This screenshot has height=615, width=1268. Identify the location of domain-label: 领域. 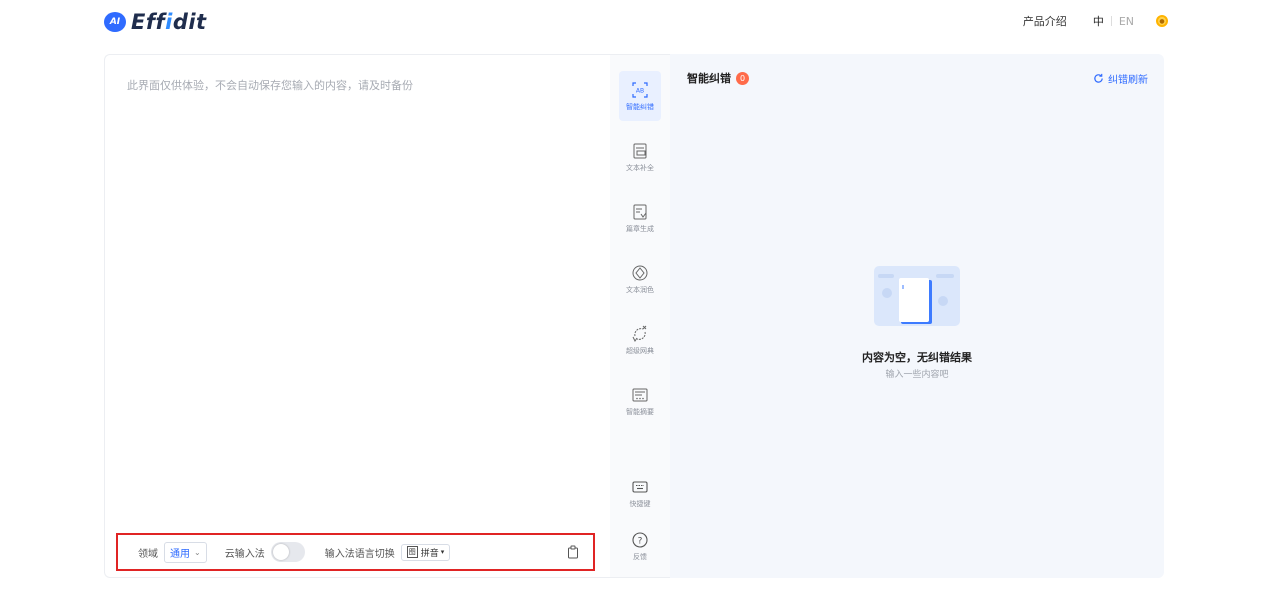
(148, 554).